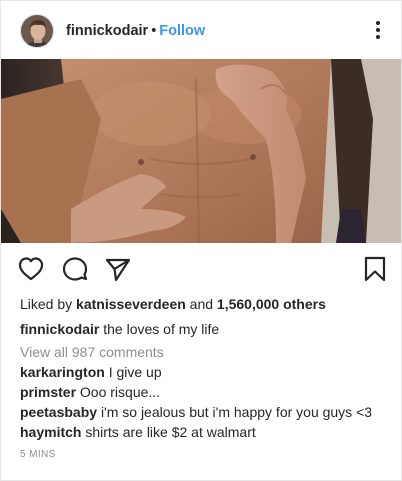 The image size is (402, 481). I want to click on caption-text: the loves of my life, so click(161, 329).